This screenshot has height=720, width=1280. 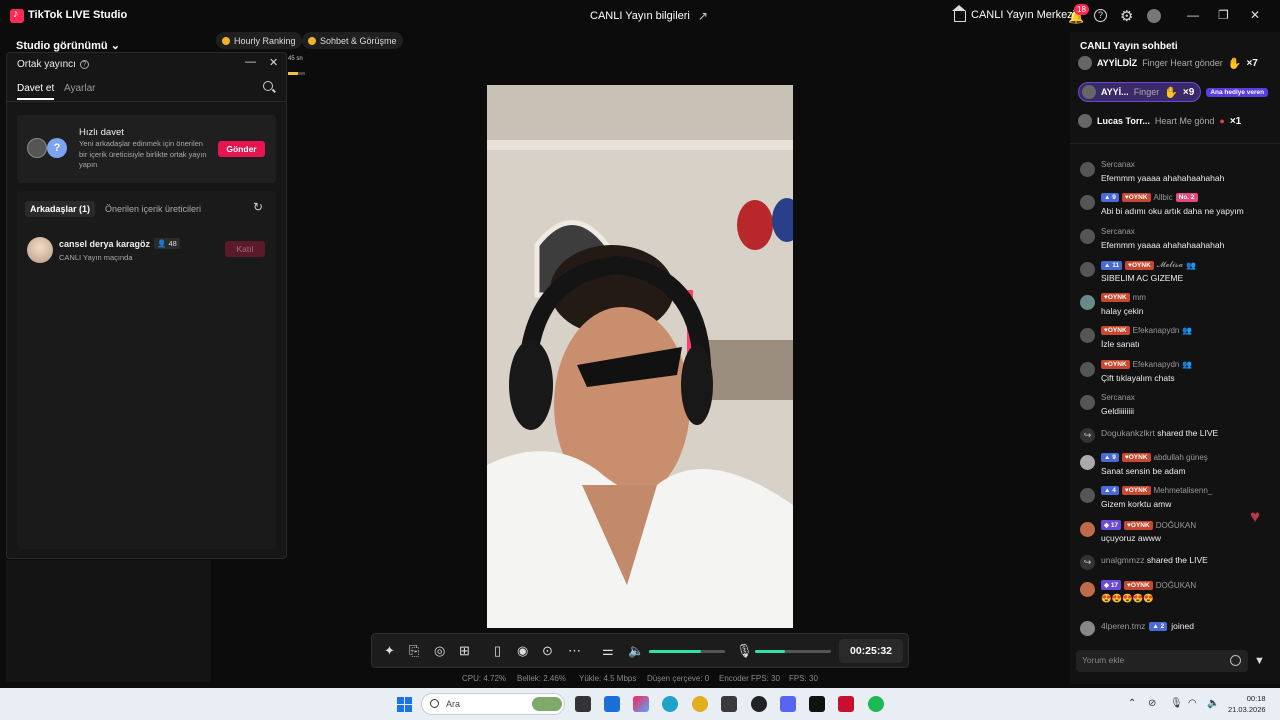 What do you see at coordinates (1128, 433) in the screenshot?
I see `username: Dogukankzlkrt` at bounding box center [1128, 433].